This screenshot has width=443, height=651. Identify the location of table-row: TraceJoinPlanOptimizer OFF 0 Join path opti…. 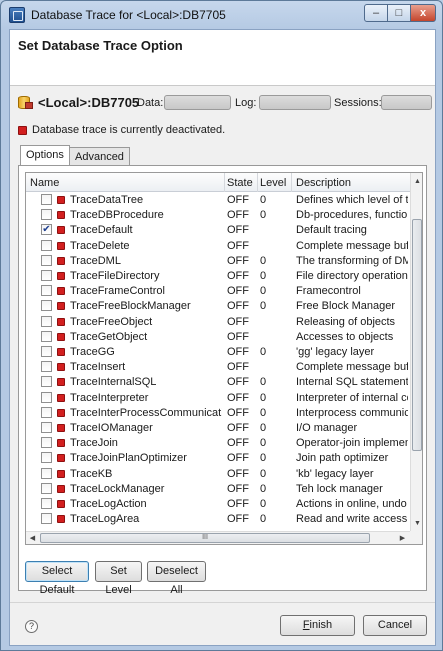
(218, 458).